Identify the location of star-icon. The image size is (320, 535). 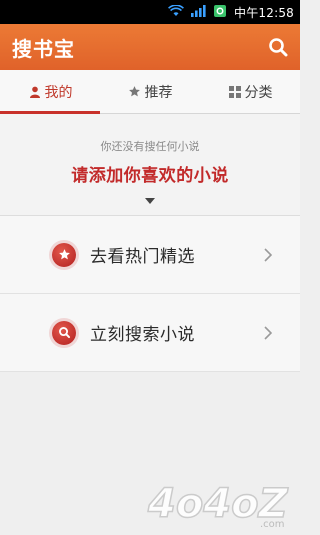
(135, 92).